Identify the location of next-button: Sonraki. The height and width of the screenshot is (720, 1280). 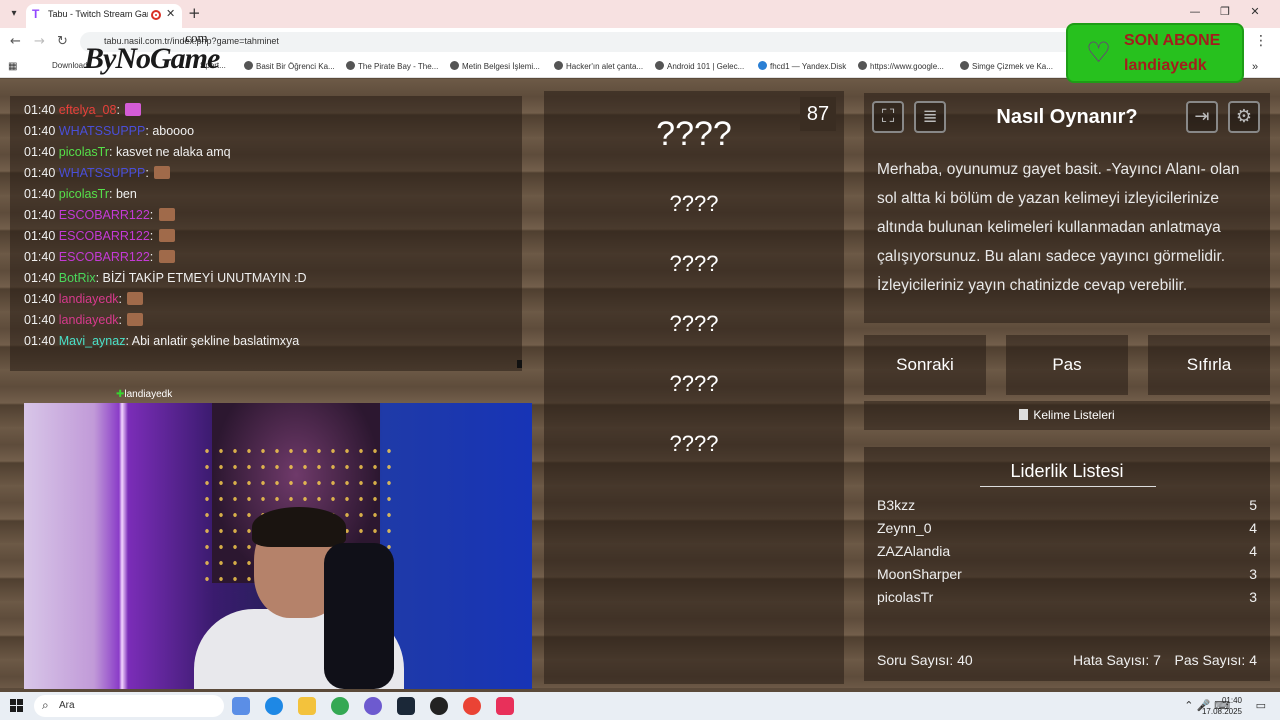
(925, 365).